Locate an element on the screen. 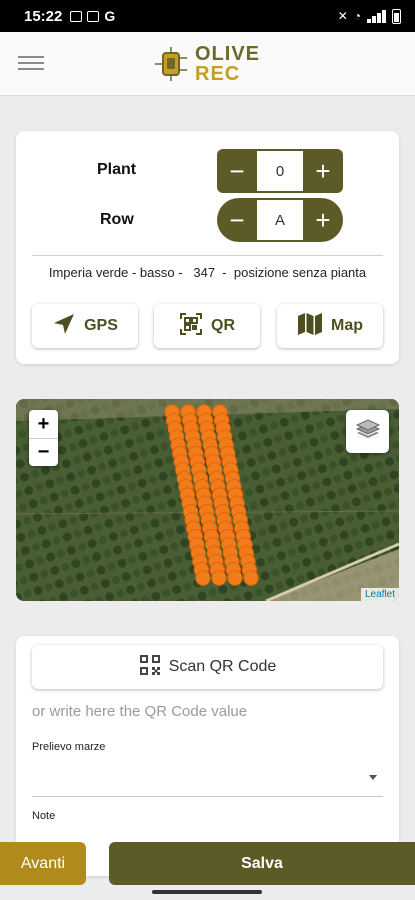 This screenshot has height=900, width=415. logo-line-olive: OLIVE is located at coordinates (228, 54).